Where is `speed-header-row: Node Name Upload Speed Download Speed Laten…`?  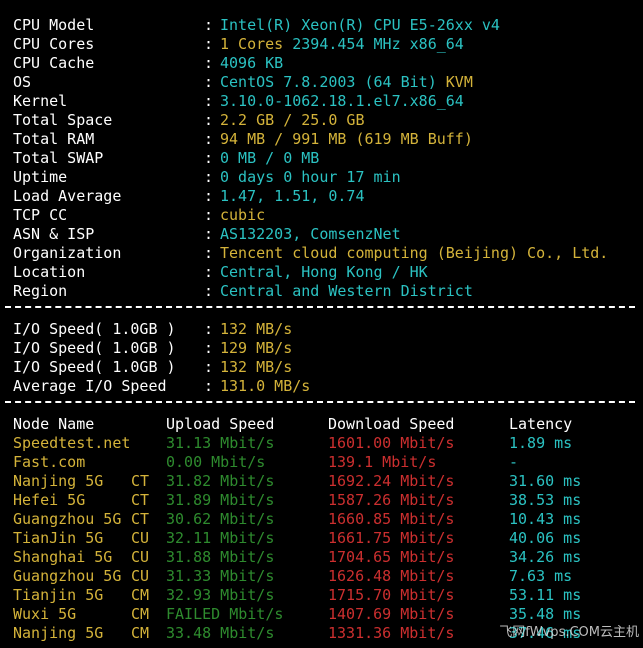 speed-header-row: Node Name Upload Speed Download Speed Laten… is located at coordinates (321, 424).